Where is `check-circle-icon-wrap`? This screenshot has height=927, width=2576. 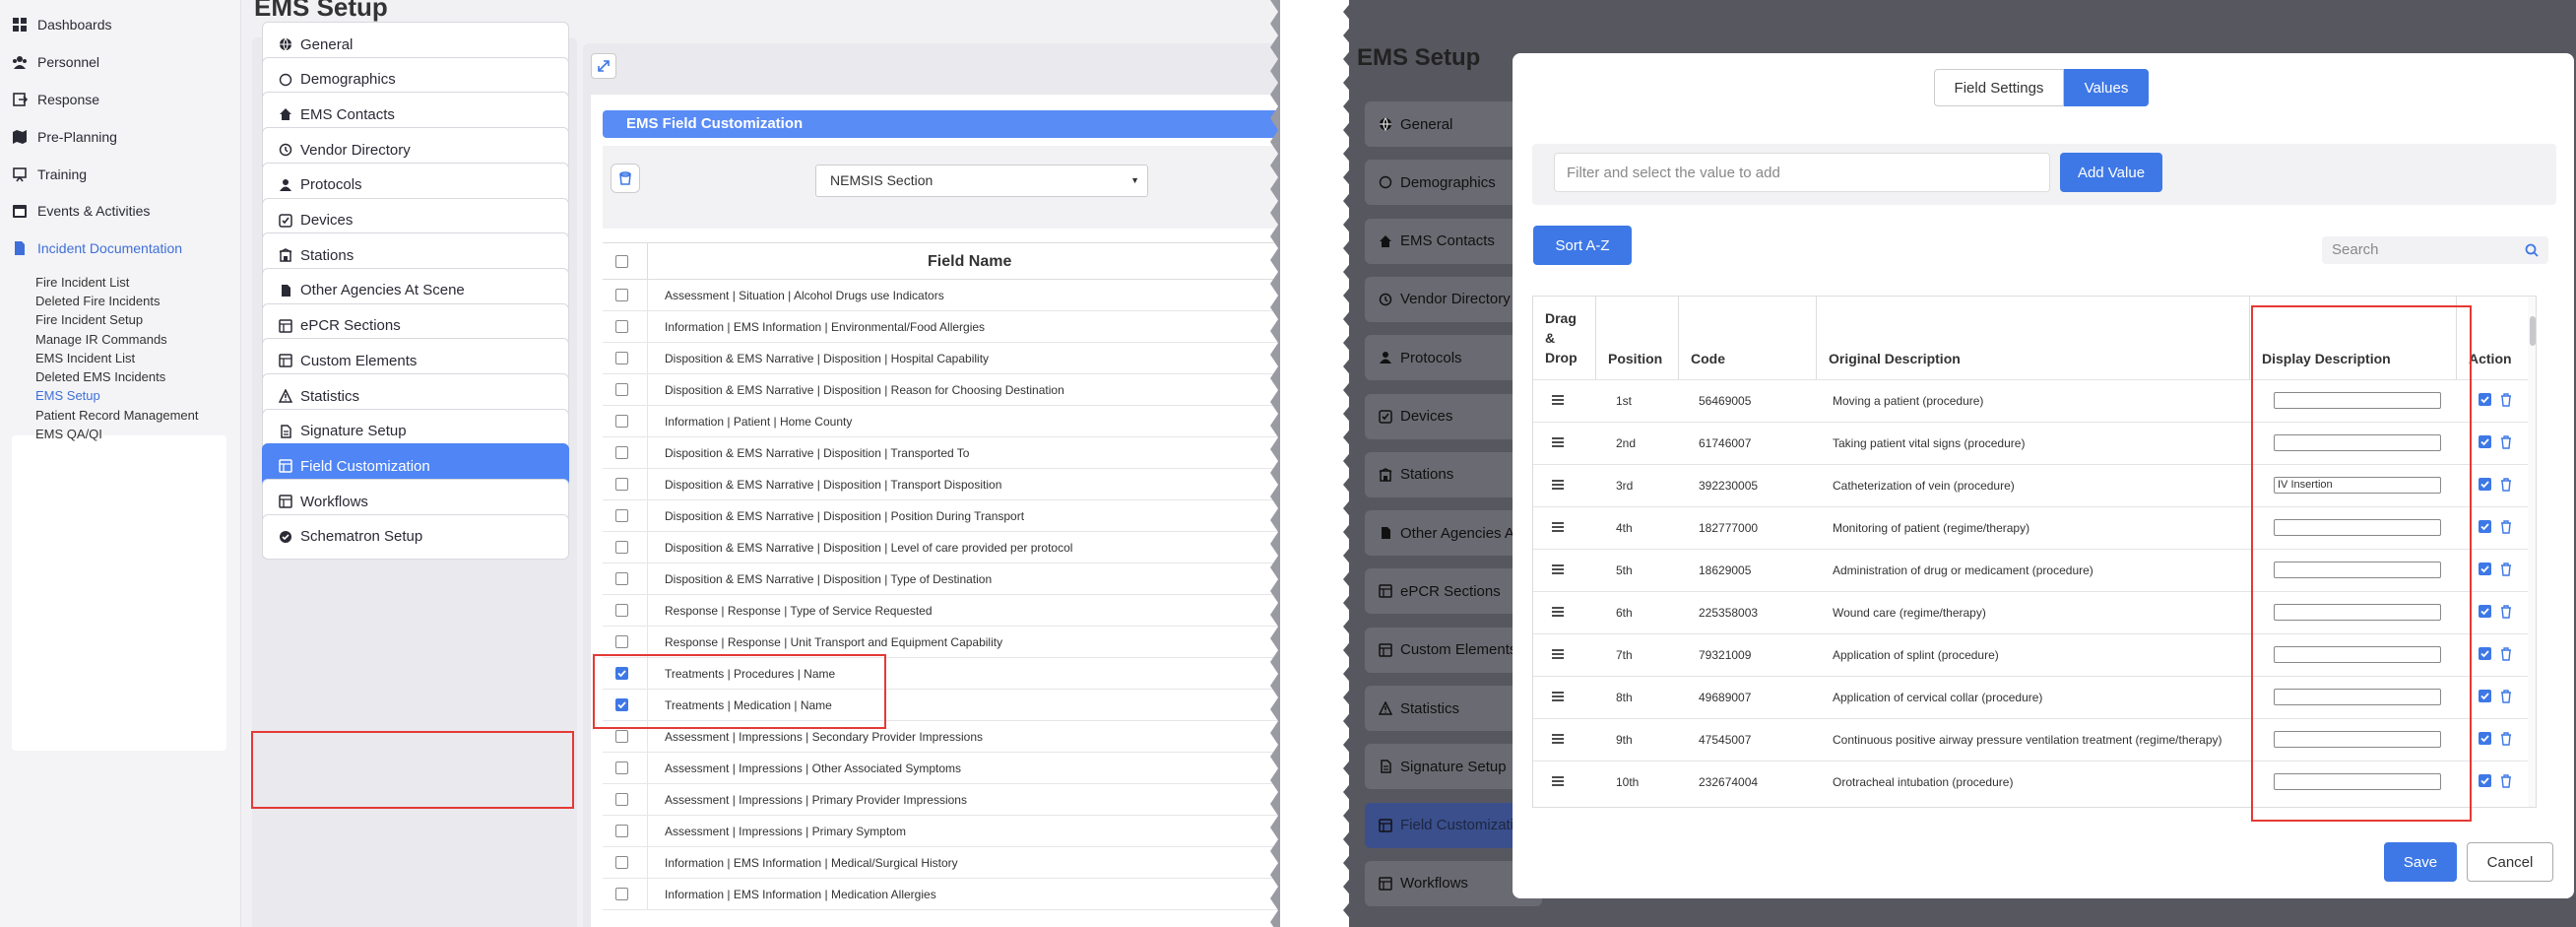
check-circle-icon-wrap is located at coordinates (285, 537).